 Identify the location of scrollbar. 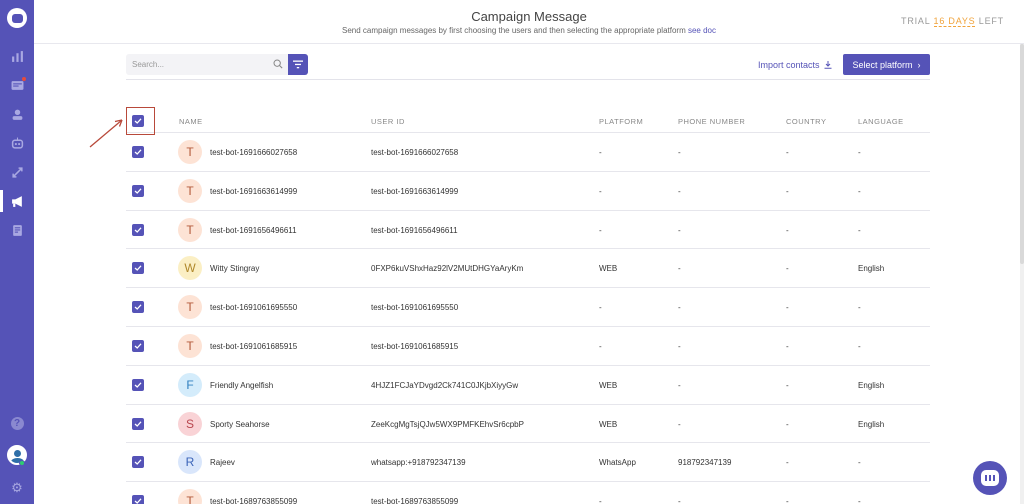
(1022, 274).